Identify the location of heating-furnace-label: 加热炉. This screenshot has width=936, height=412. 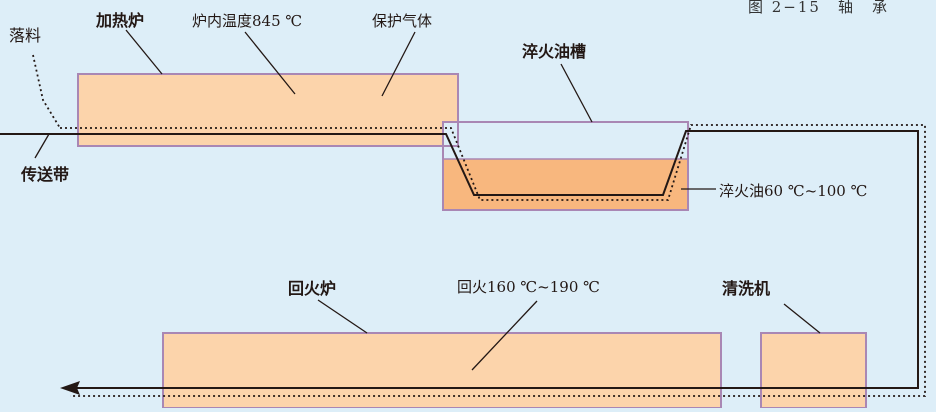
(120, 20).